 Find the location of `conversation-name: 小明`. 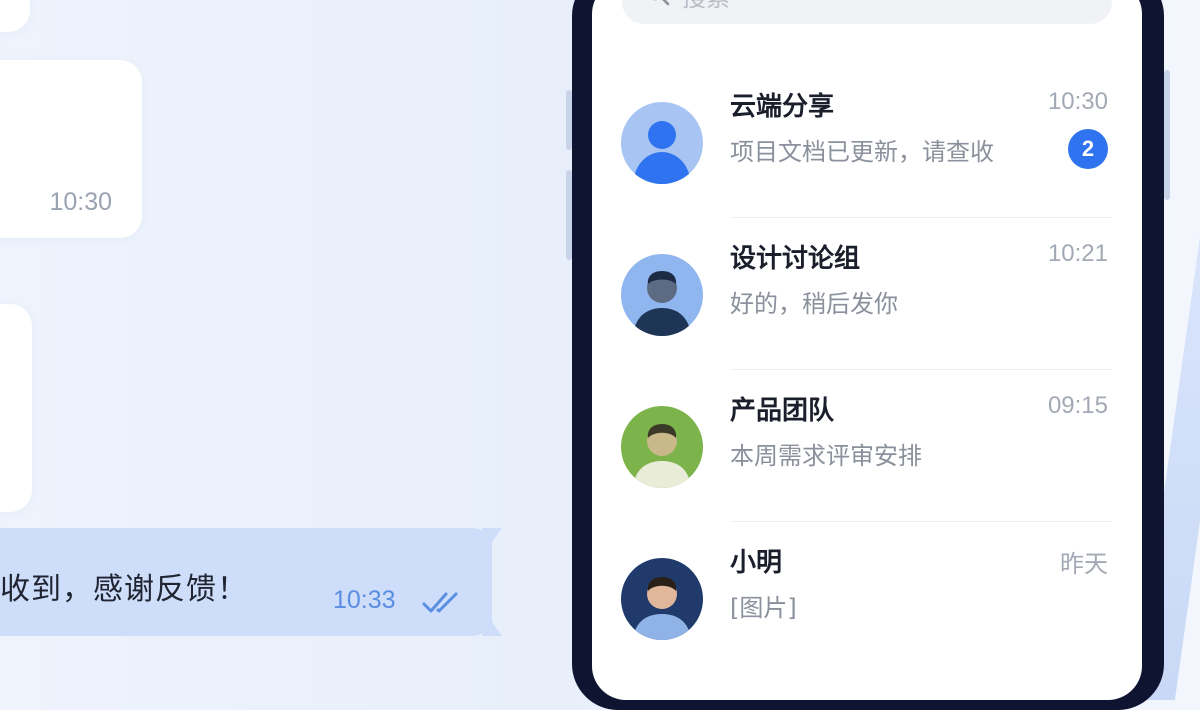

conversation-name: 小明 is located at coordinates (756, 563).